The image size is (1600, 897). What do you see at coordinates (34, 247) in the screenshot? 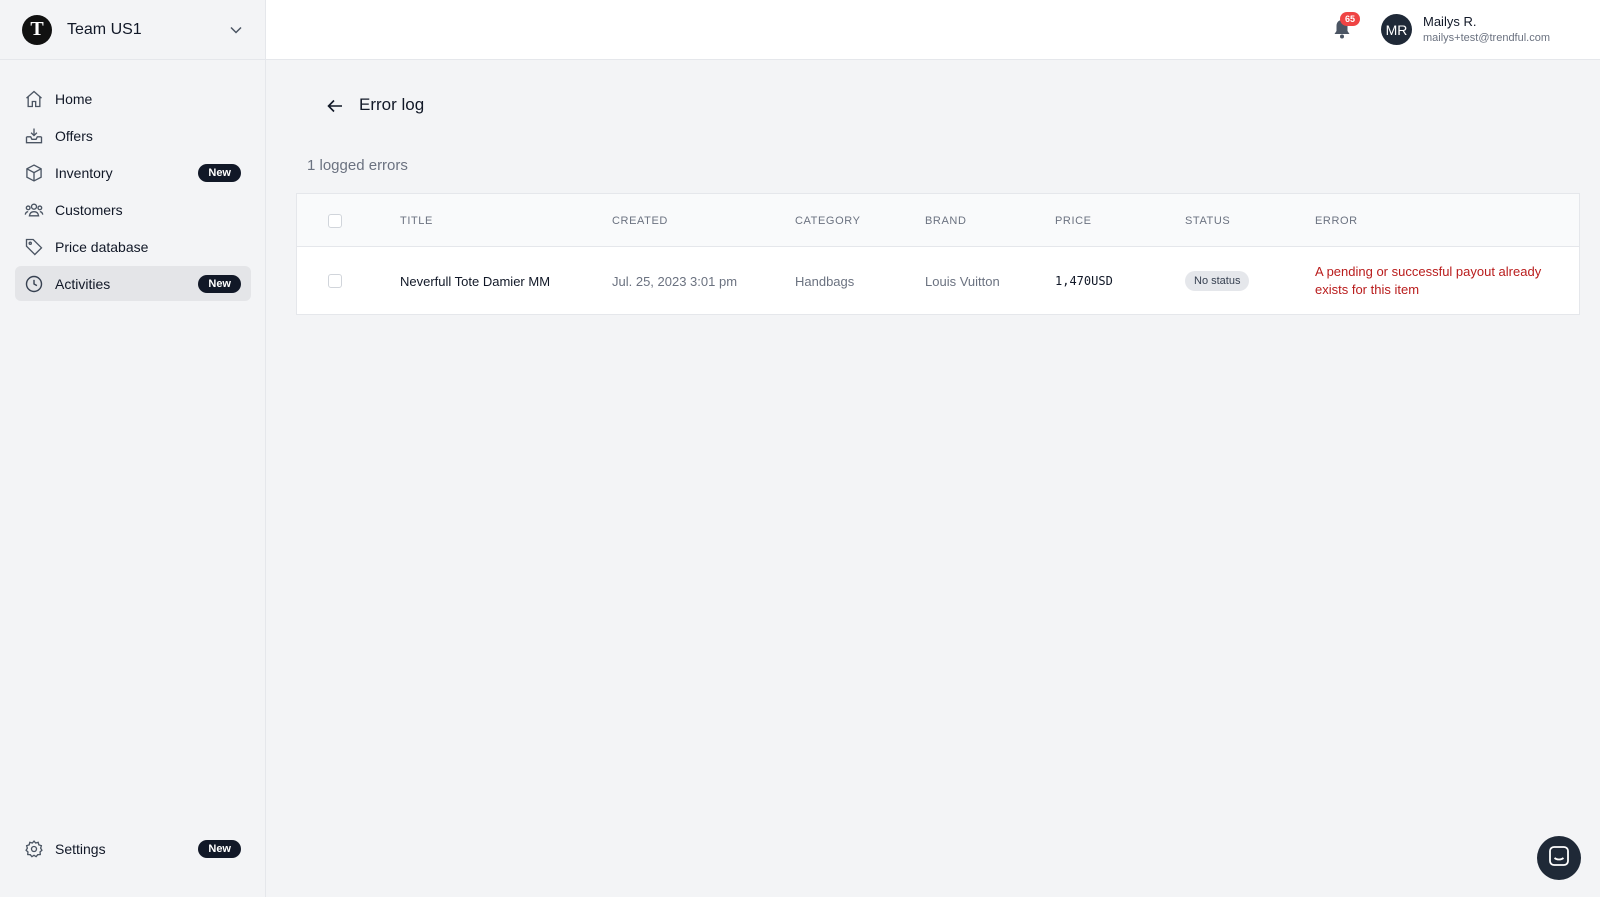
I see `tag-icon` at bounding box center [34, 247].